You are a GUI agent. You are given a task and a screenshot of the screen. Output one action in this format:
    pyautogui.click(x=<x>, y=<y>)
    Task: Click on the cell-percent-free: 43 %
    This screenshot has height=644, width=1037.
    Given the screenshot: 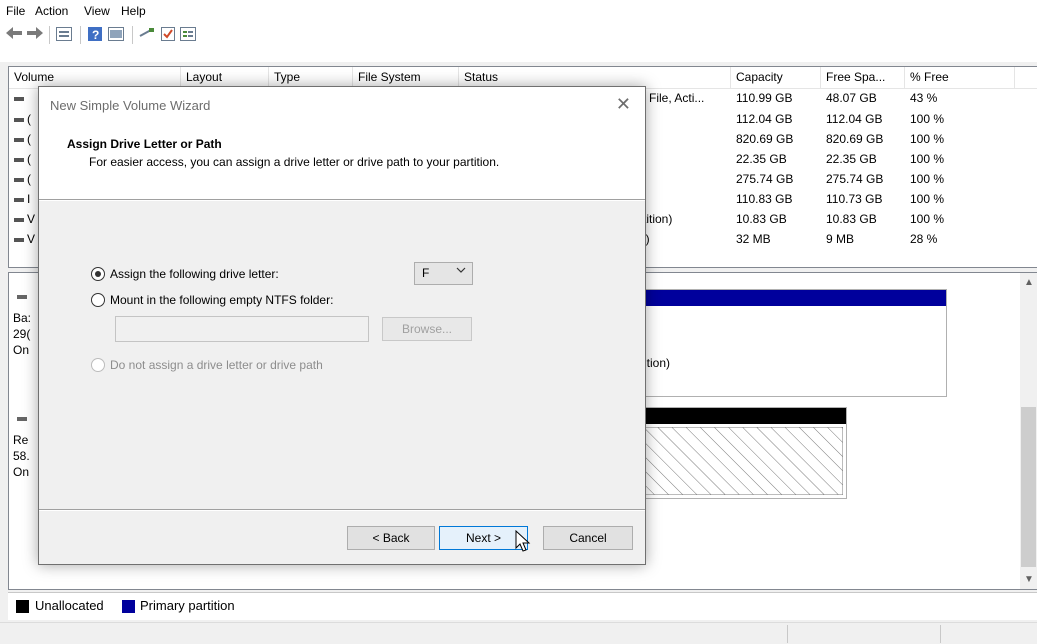 What is the action you would take?
    pyautogui.click(x=924, y=98)
    